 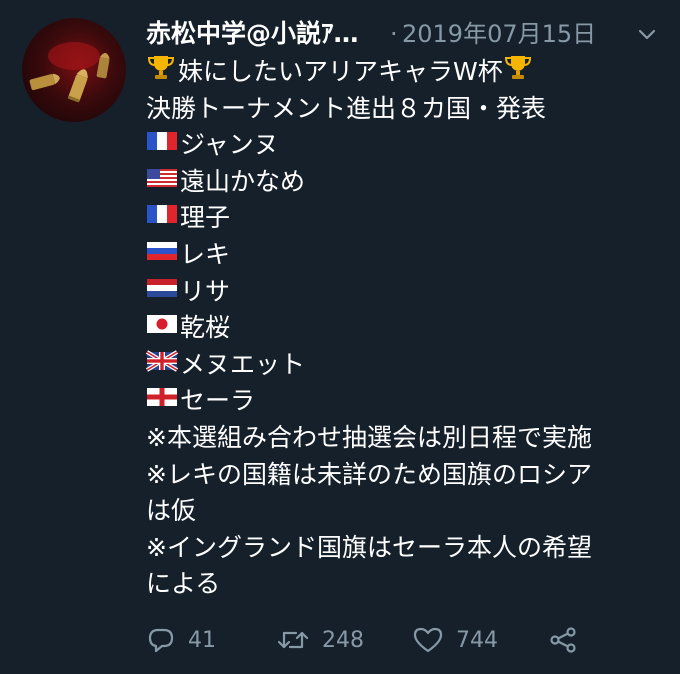 What do you see at coordinates (369, 474) in the screenshot?
I see `tweet-line-text: ※レキの国籍は未詳のため国旗のロシア` at bounding box center [369, 474].